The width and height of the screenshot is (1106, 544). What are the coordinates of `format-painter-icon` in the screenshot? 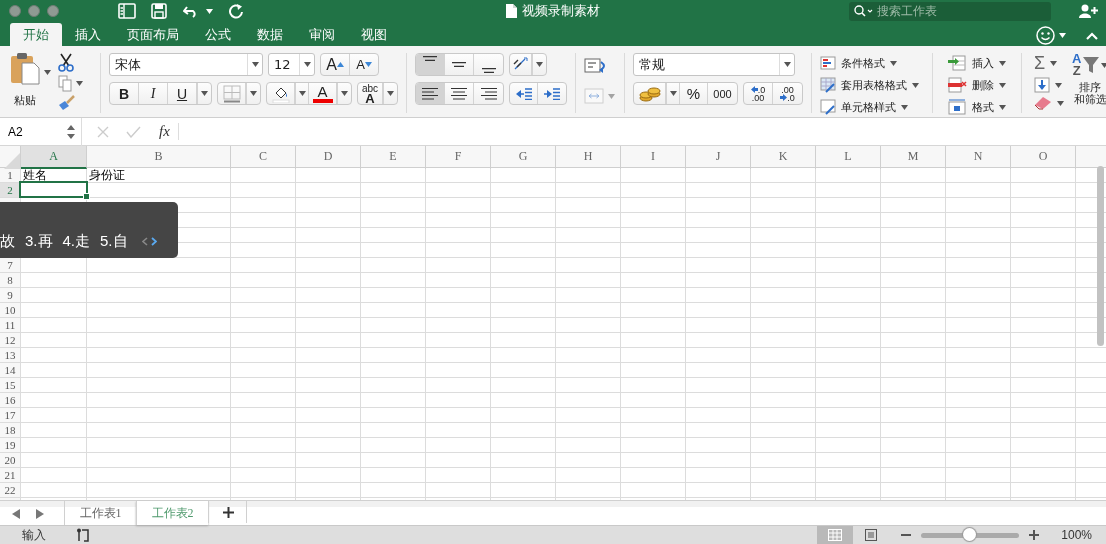 It's located at (67, 103).